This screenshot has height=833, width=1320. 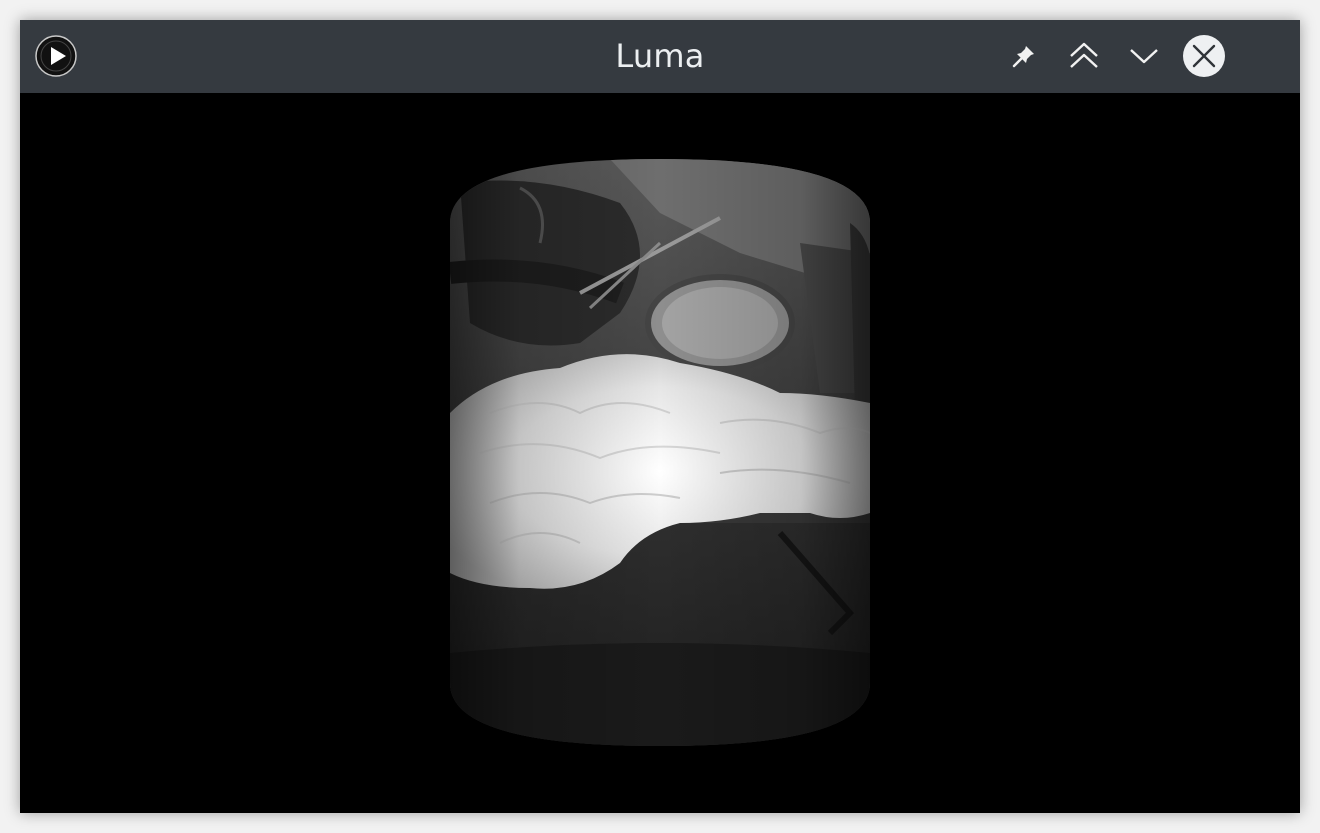 I want to click on chevron-down-icon, so click(x=1144, y=56).